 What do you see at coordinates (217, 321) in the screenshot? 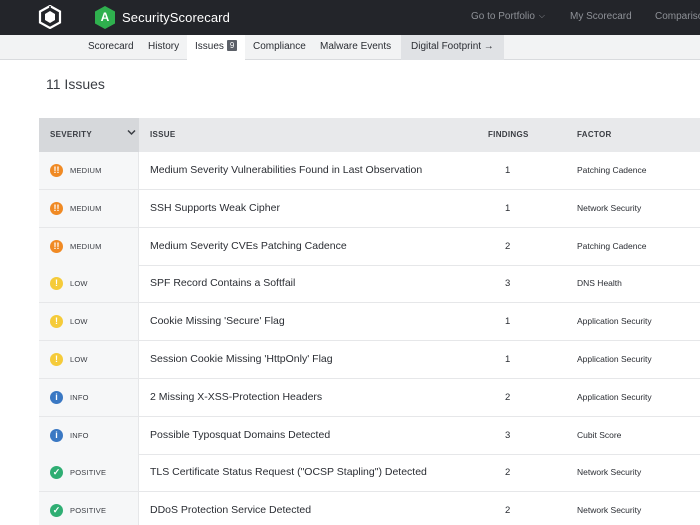
I see `issue-title: Cookie Missing 'Secure' Flag` at bounding box center [217, 321].